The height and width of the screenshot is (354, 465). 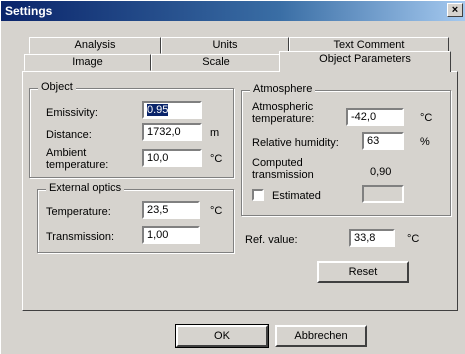 I want to click on ref-value-label: Ref. value:, so click(x=271, y=240).